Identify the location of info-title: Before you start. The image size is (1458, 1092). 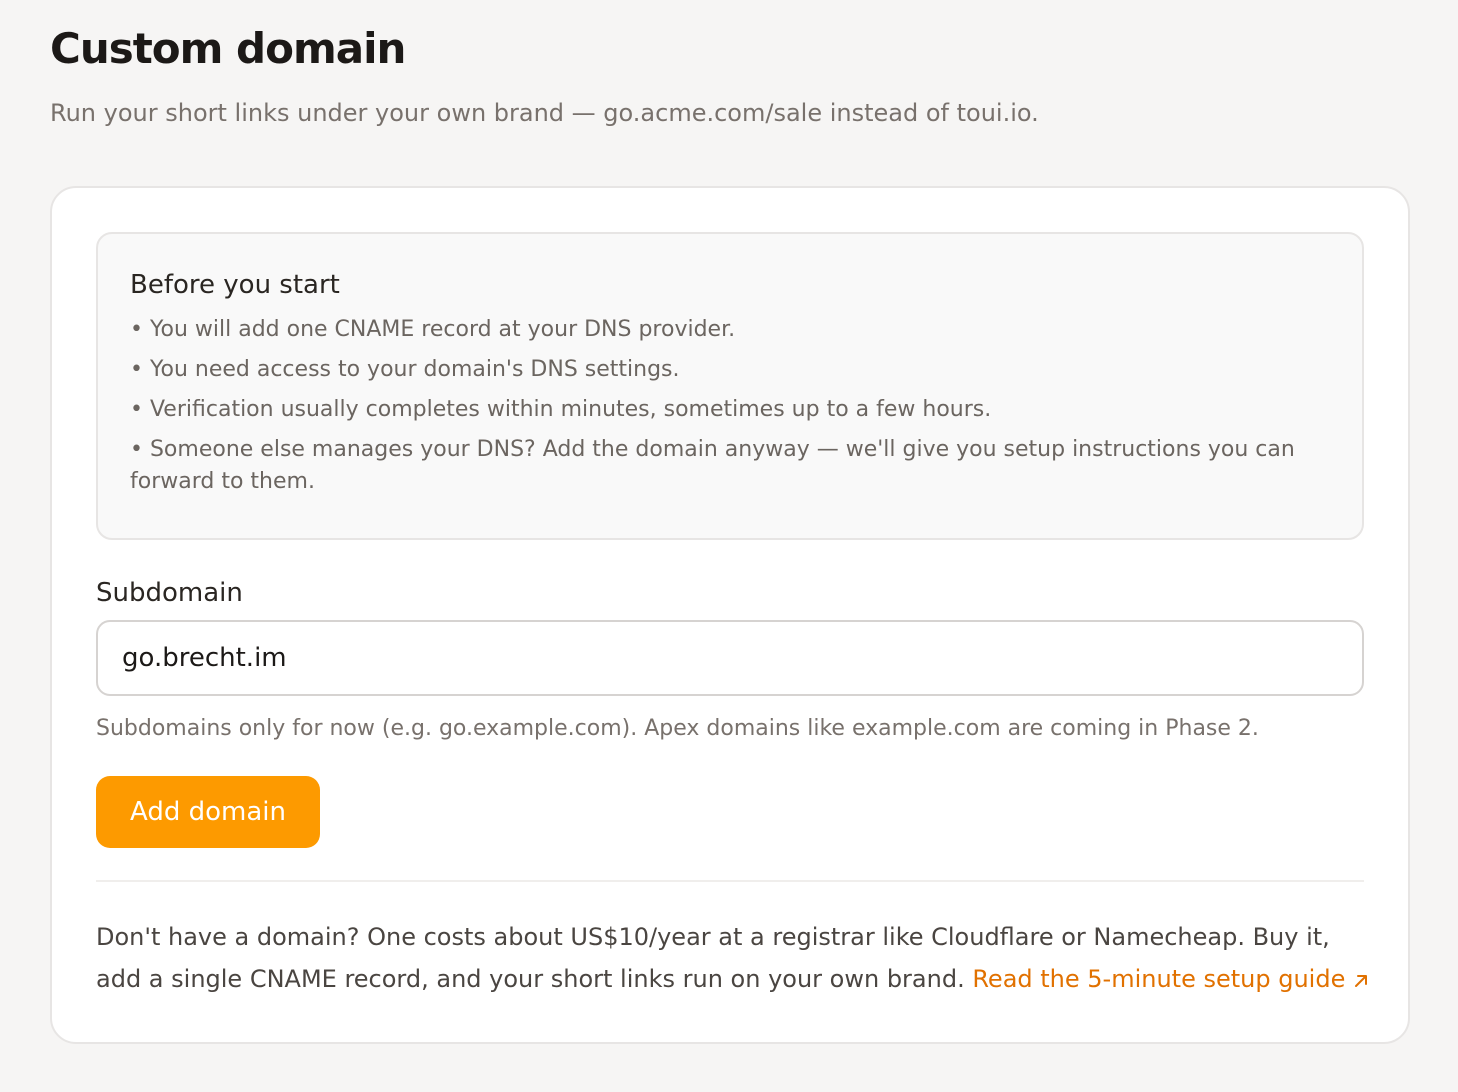
(235, 285).